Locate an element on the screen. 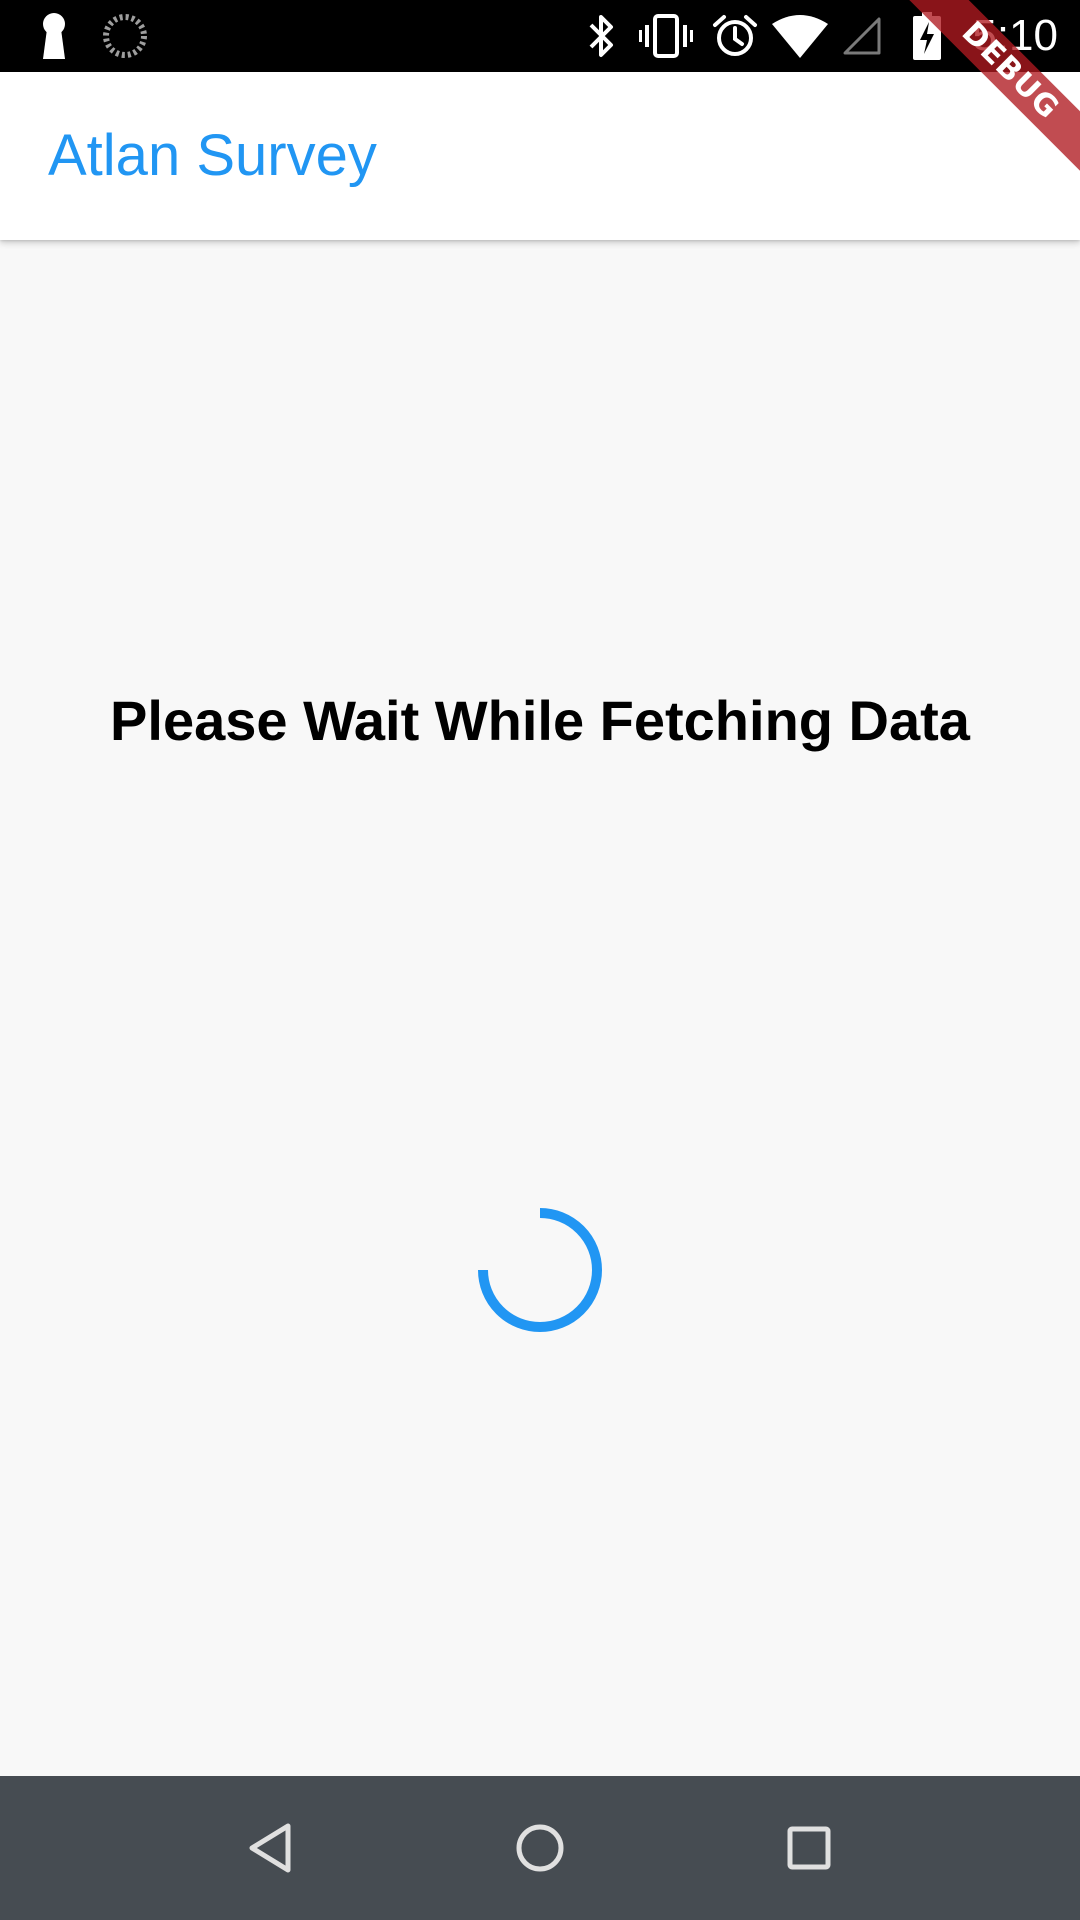 This screenshot has width=1080, height=1920. navigation-bar is located at coordinates (540, 1848).